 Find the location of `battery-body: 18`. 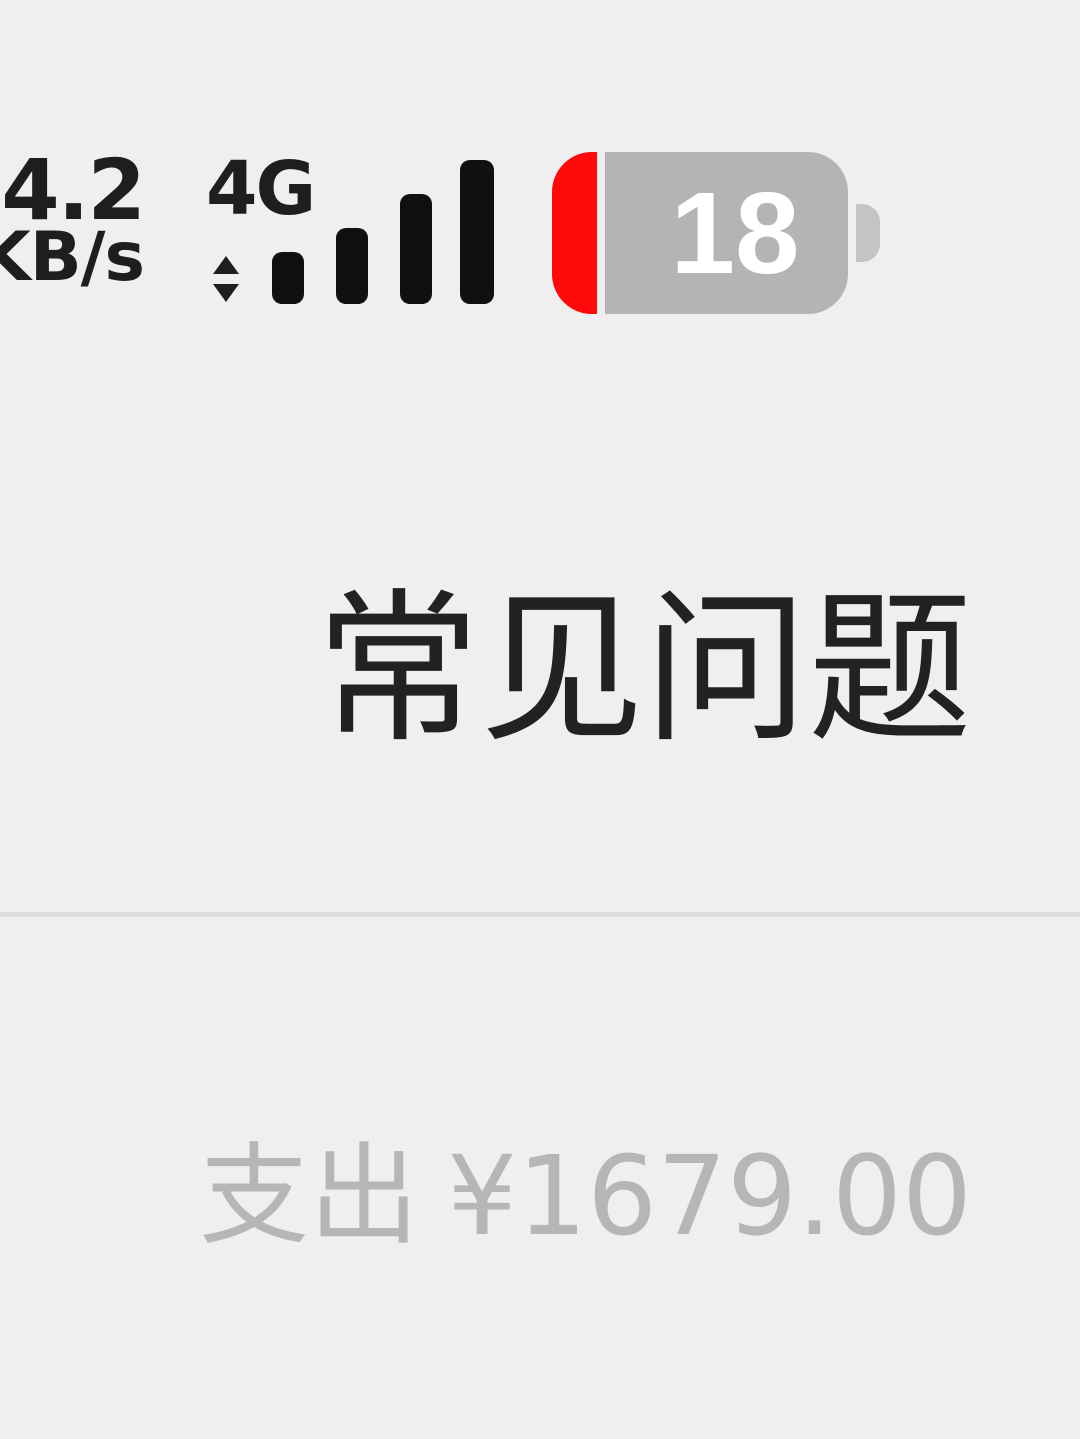

battery-body: 18 is located at coordinates (700, 233).